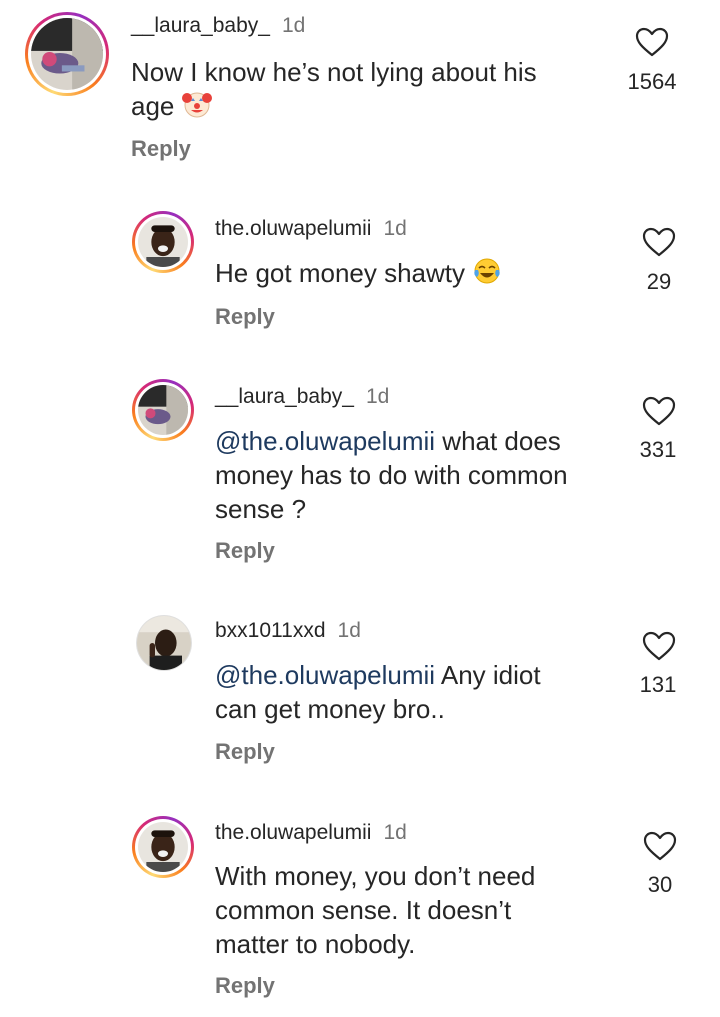  Describe the element at coordinates (196, 105) in the screenshot. I see `clown-face-icon` at that location.